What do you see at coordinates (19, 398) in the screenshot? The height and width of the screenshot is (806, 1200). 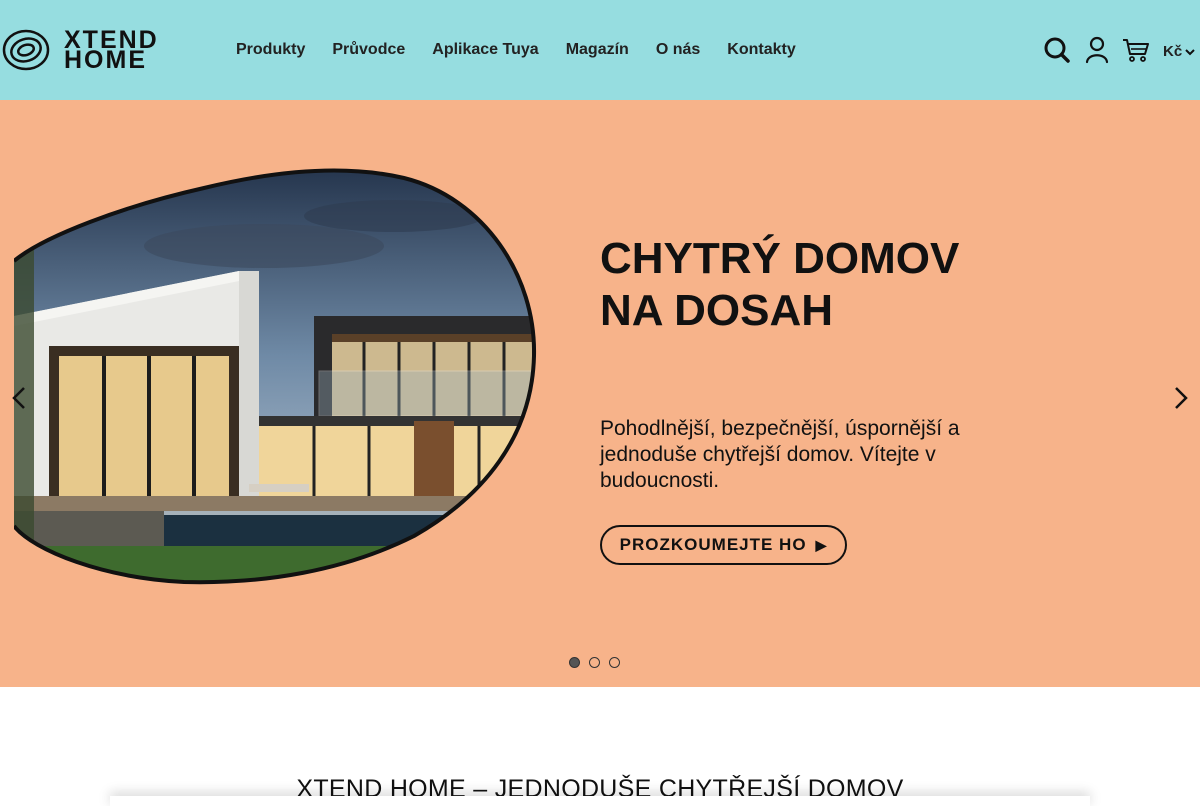 I see `slider-prev-arrow` at bounding box center [19, 398].